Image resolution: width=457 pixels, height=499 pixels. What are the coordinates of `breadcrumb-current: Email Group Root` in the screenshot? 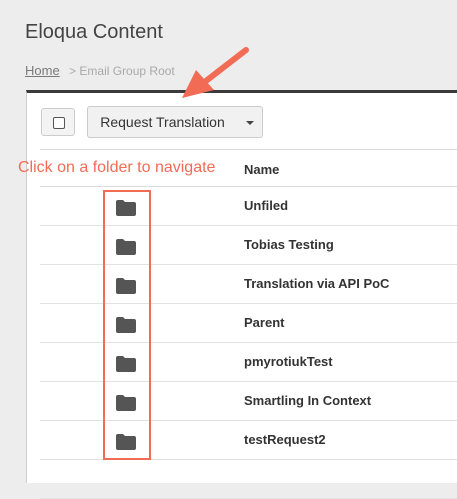 It's located at (127, 71).